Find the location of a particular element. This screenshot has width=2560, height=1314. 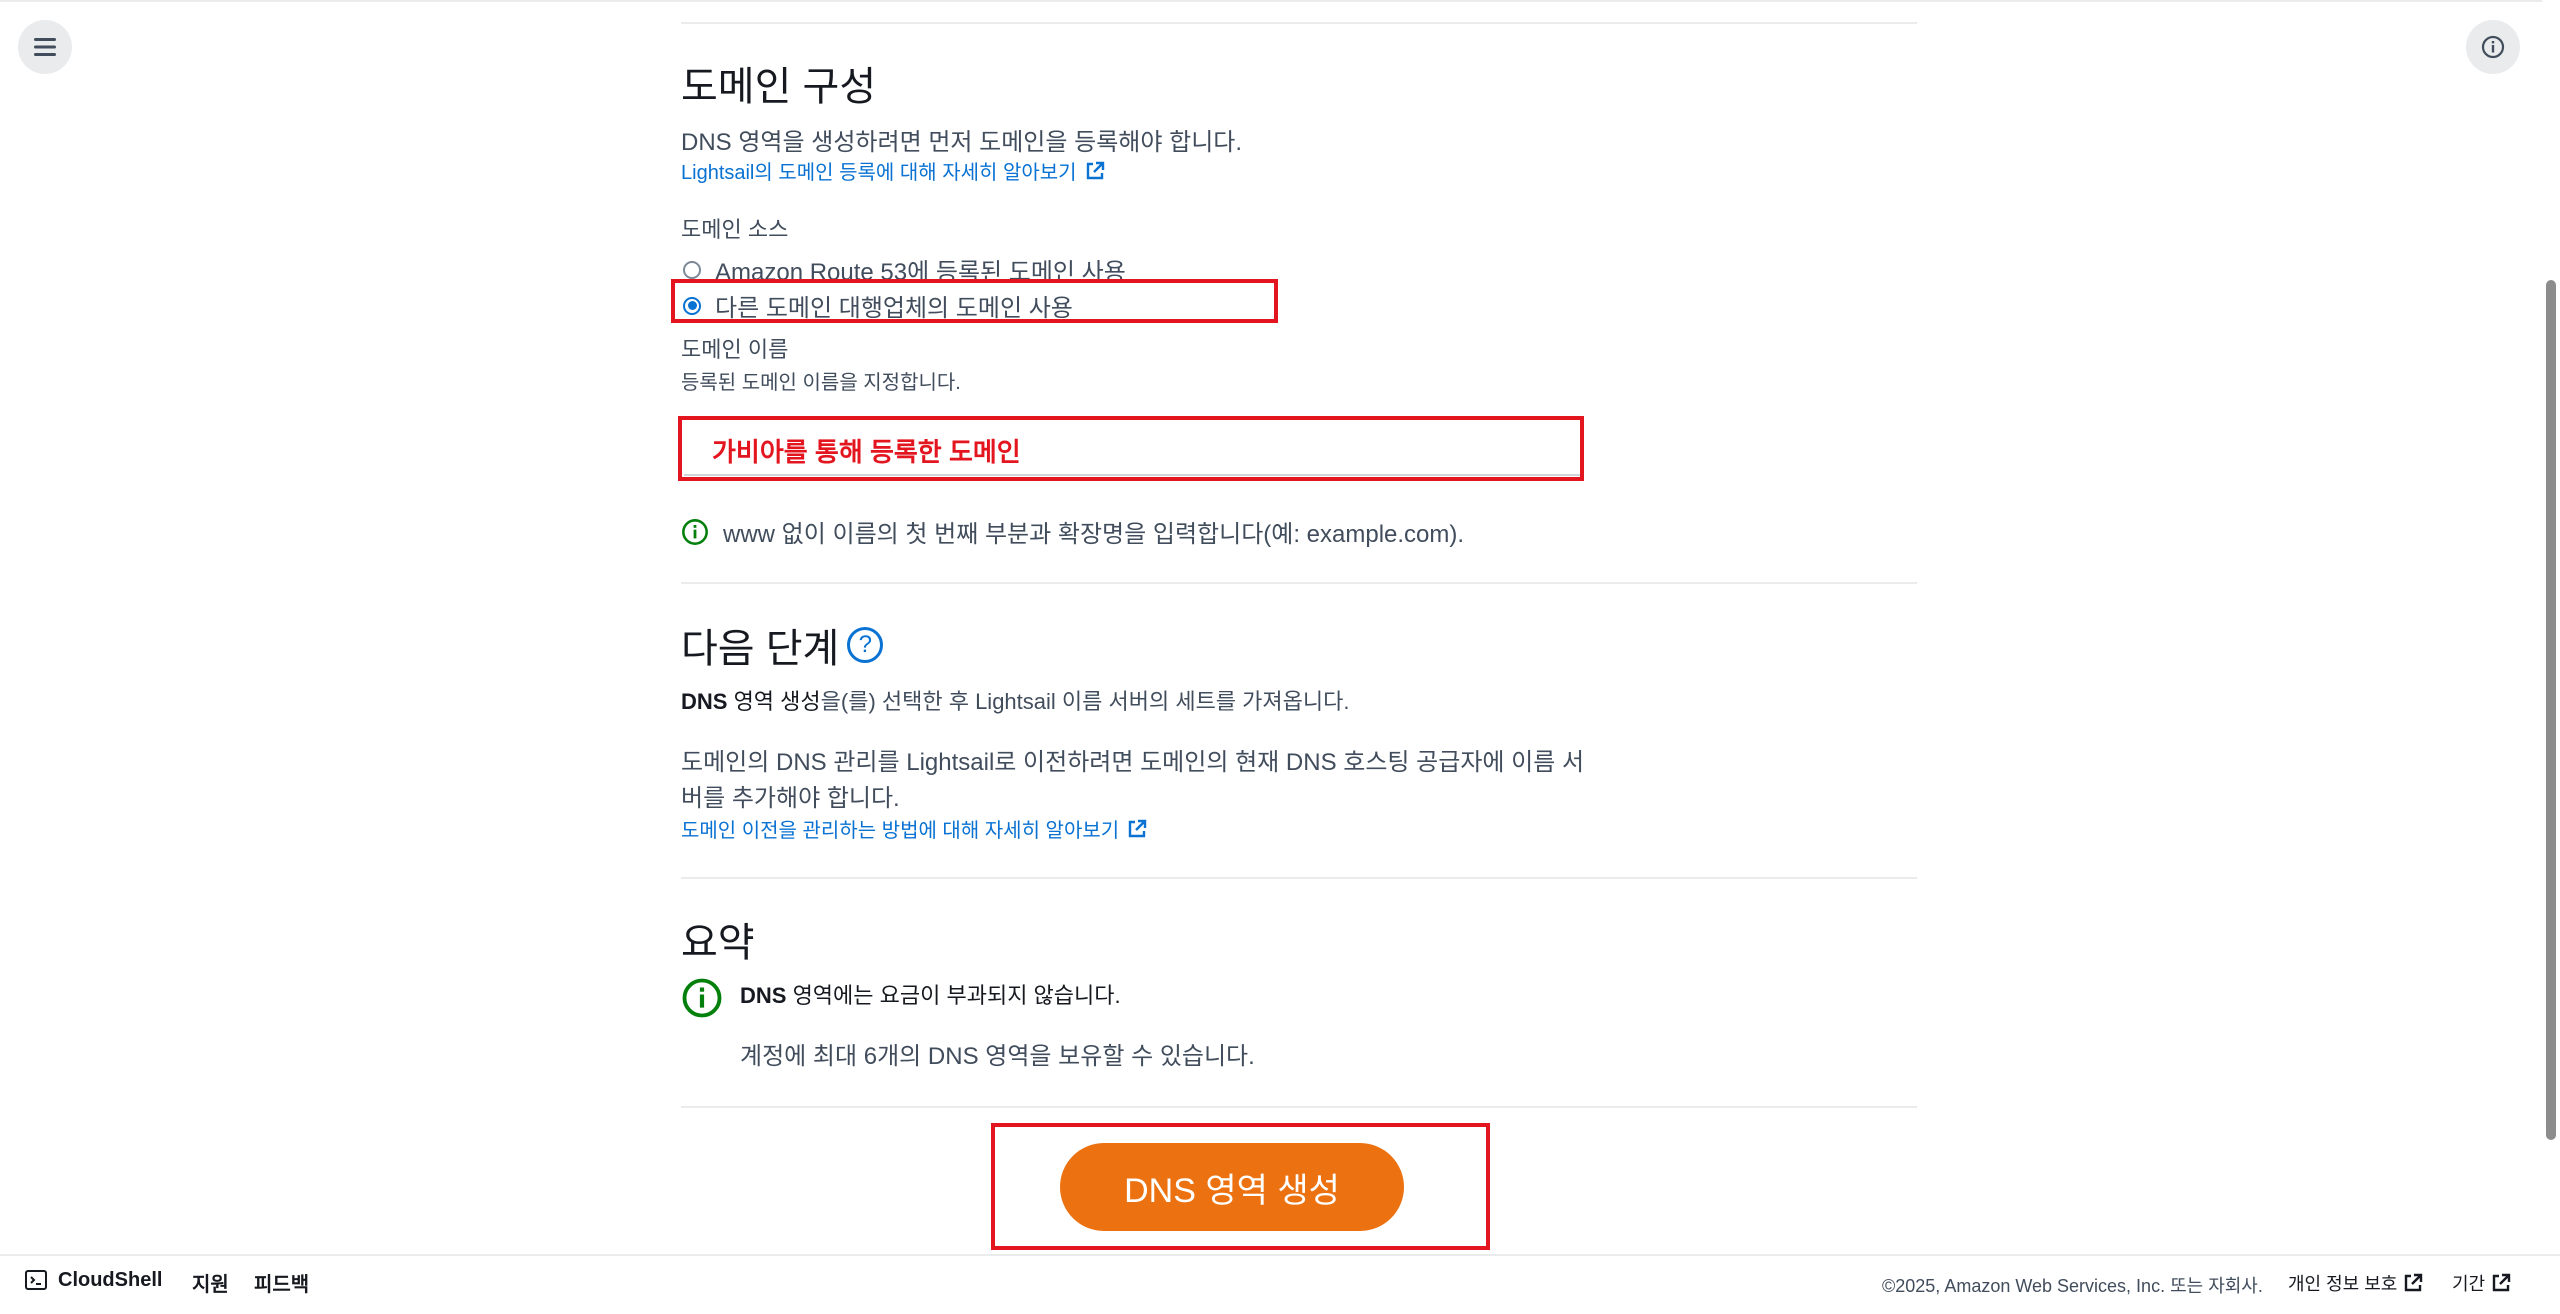

footer-privacy-link: 개인 정보 보호 is located at coordinates (2355, 1283).